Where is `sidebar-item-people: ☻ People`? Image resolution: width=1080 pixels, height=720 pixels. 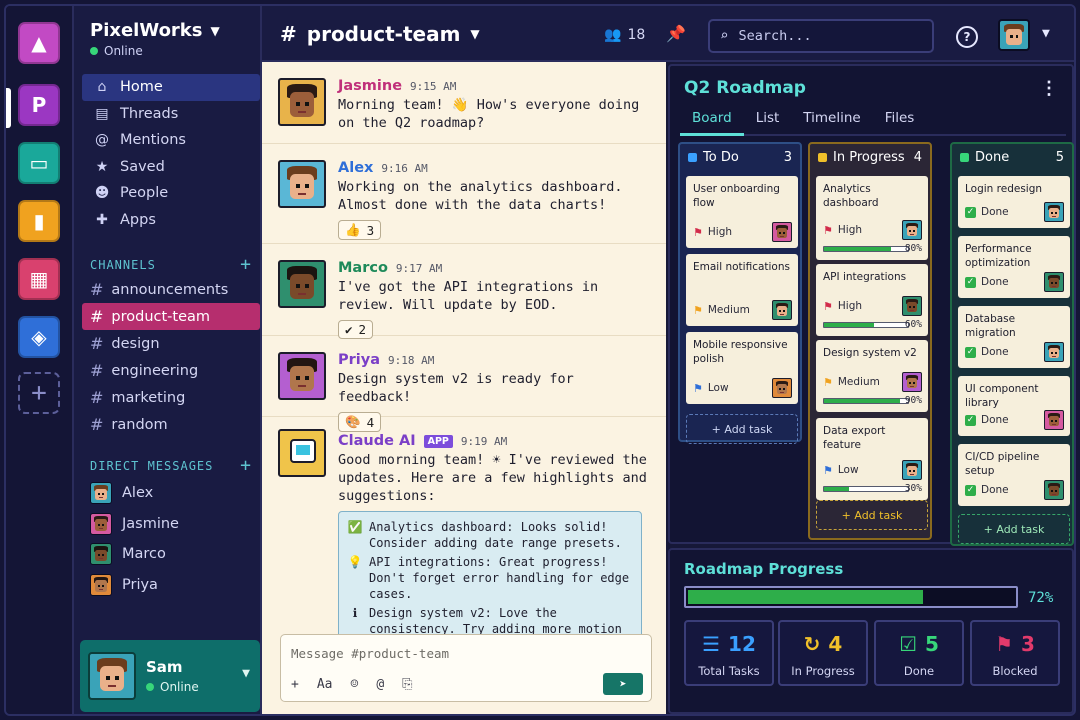 sidebar-item-people: ☻ People is located at coordinates (171, 193).